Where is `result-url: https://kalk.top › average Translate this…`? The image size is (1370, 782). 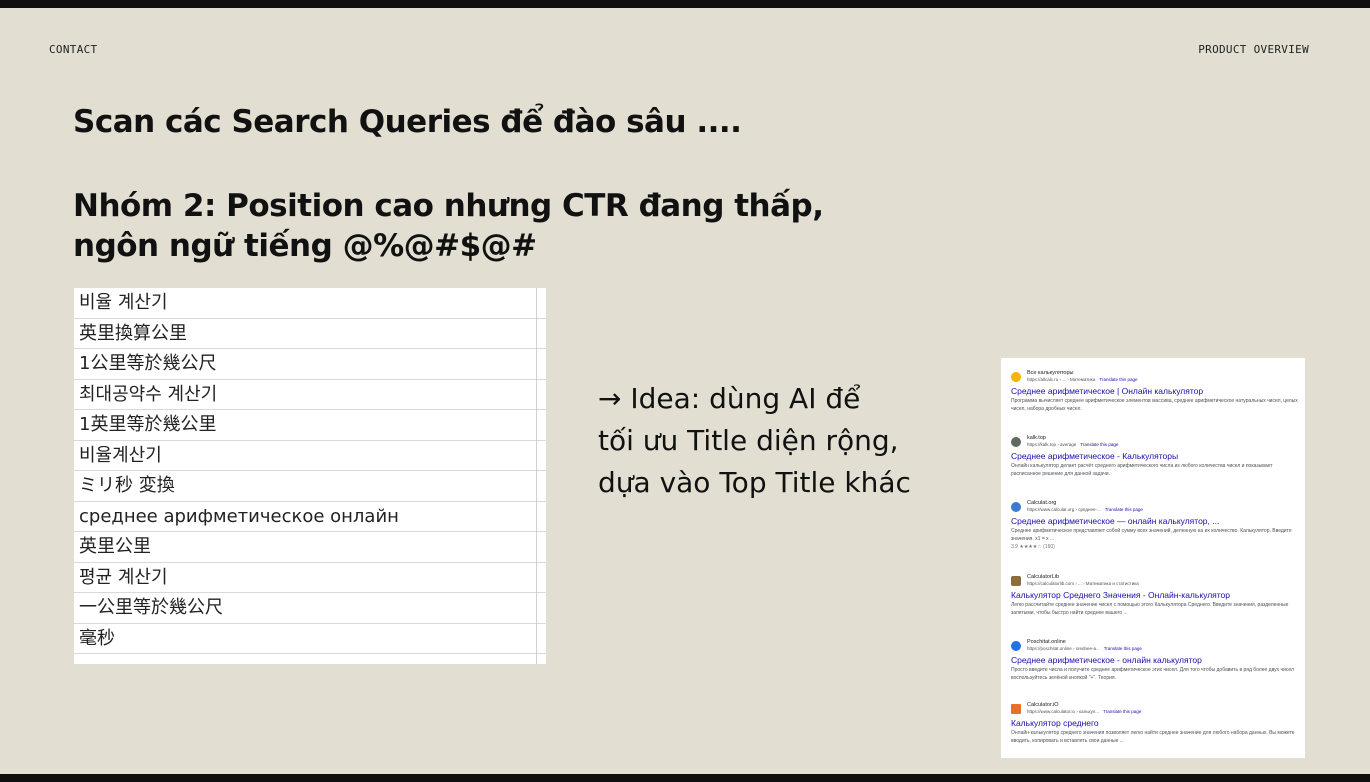 result-url: https://kalk.top › average Translate this… is located at coordinates (1072, 445).